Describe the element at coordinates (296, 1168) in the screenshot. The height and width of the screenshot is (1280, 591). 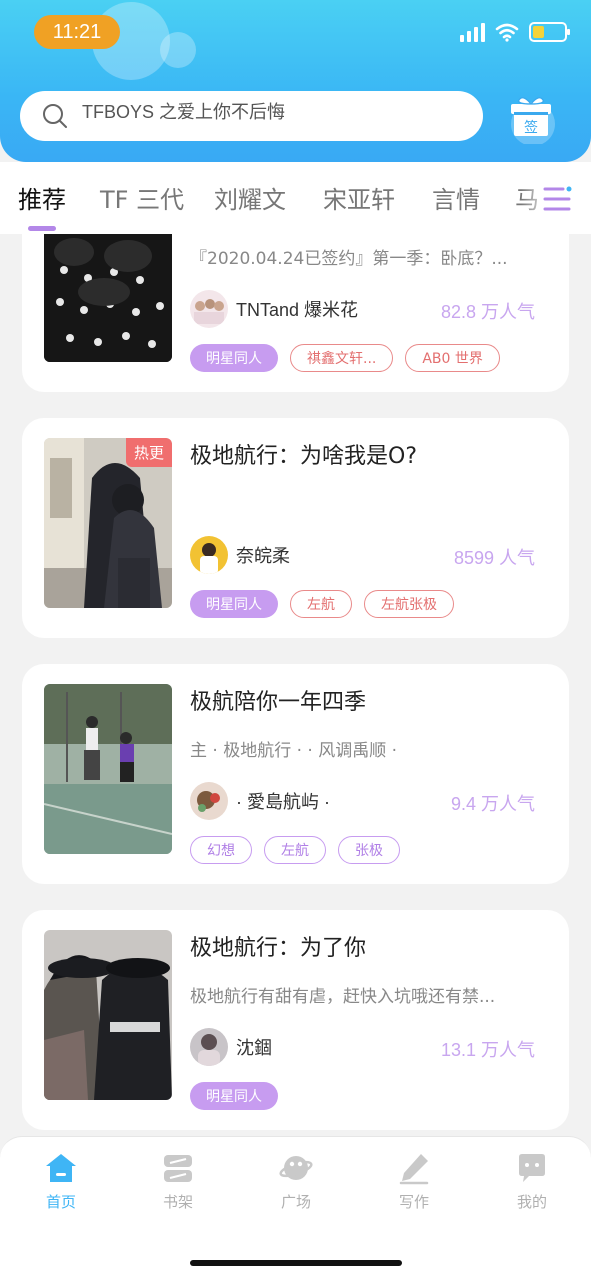
I see `planet-icon` at that location.